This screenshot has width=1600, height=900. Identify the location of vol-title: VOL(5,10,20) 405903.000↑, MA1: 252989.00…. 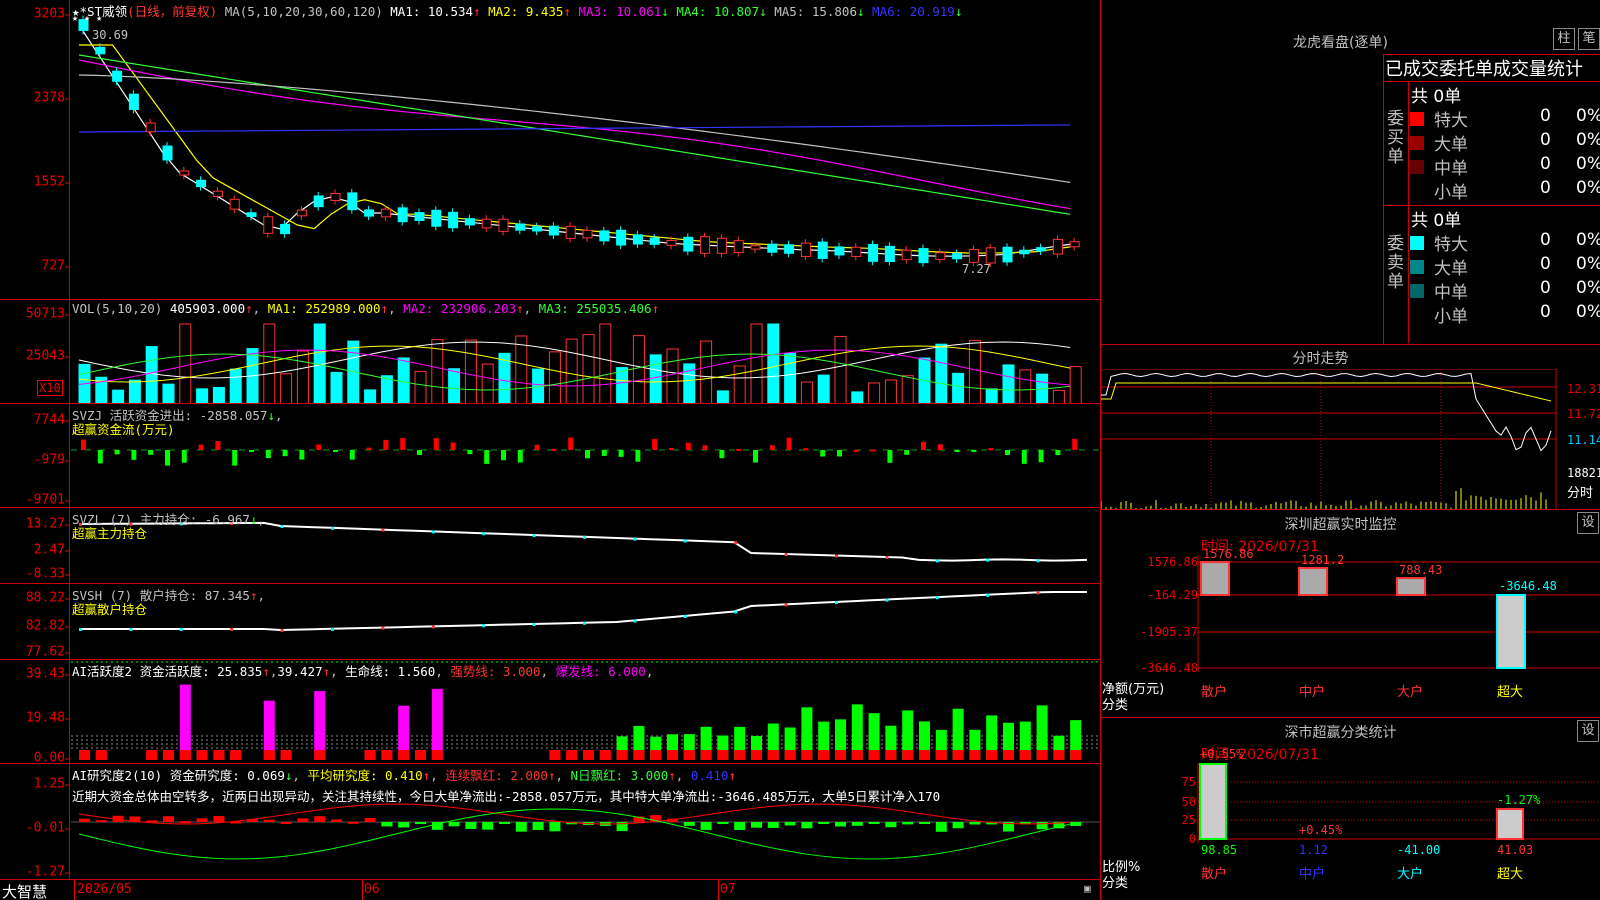
(366, 308).